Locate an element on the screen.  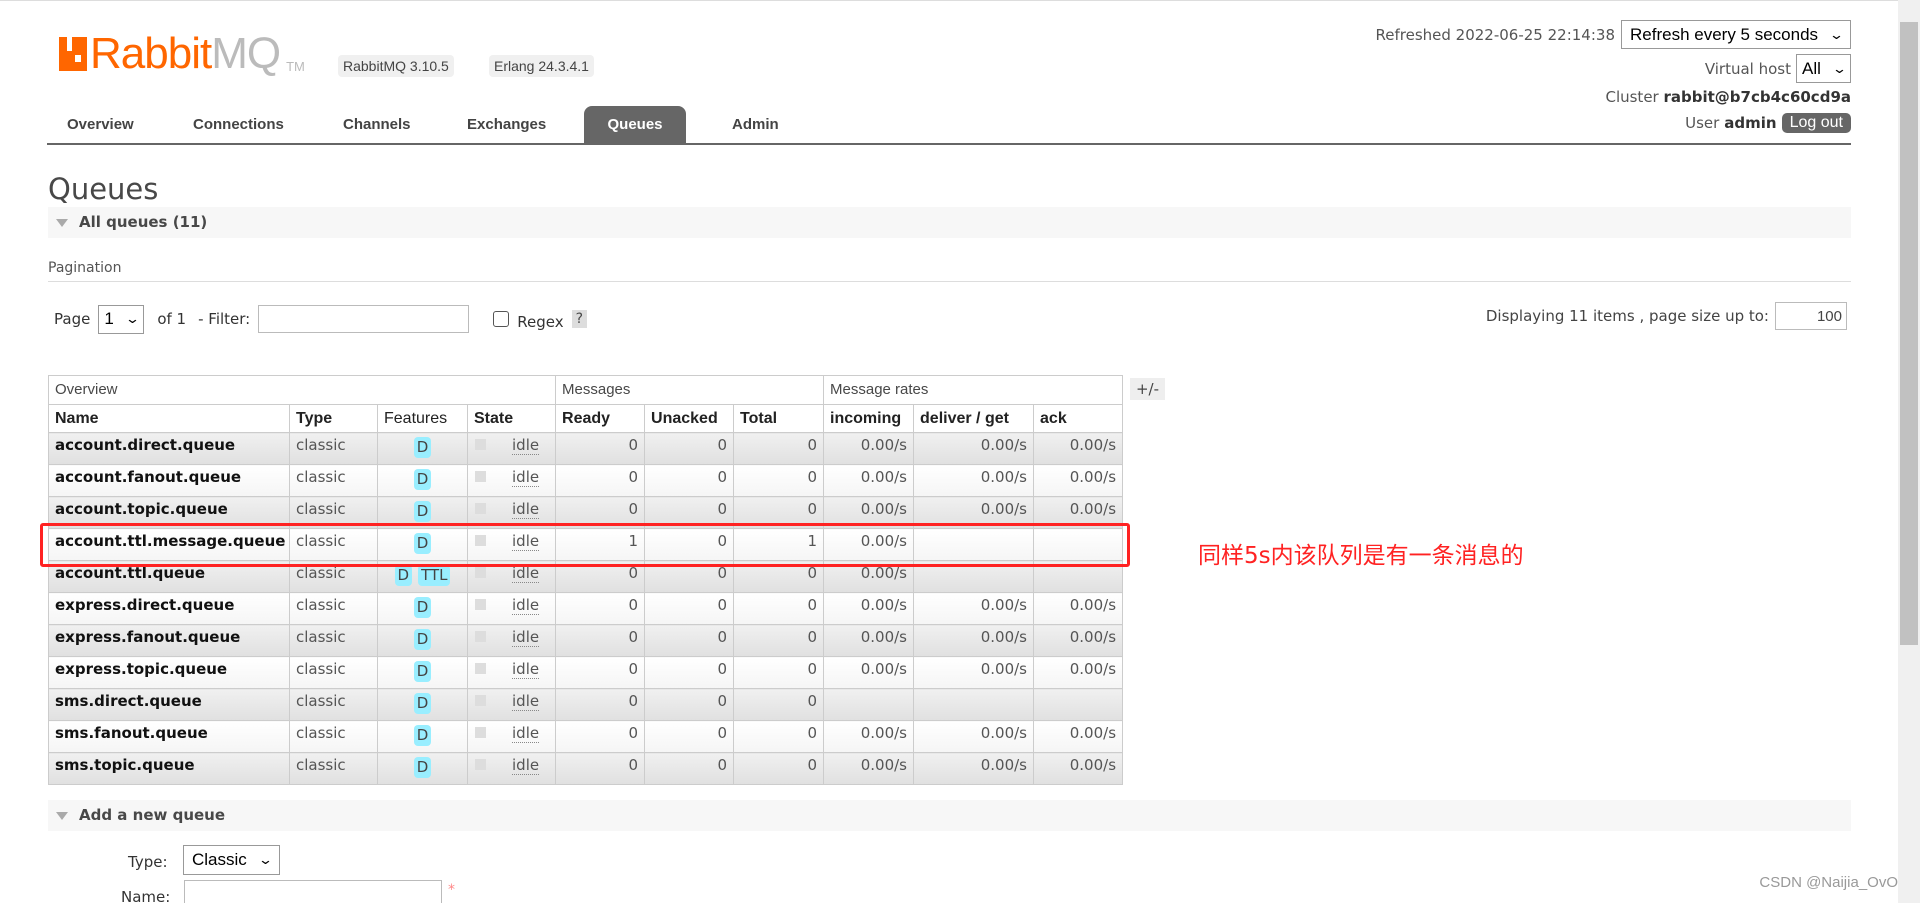
all-queues-toggle: All queues (11) is located at coordinates (949, 222).